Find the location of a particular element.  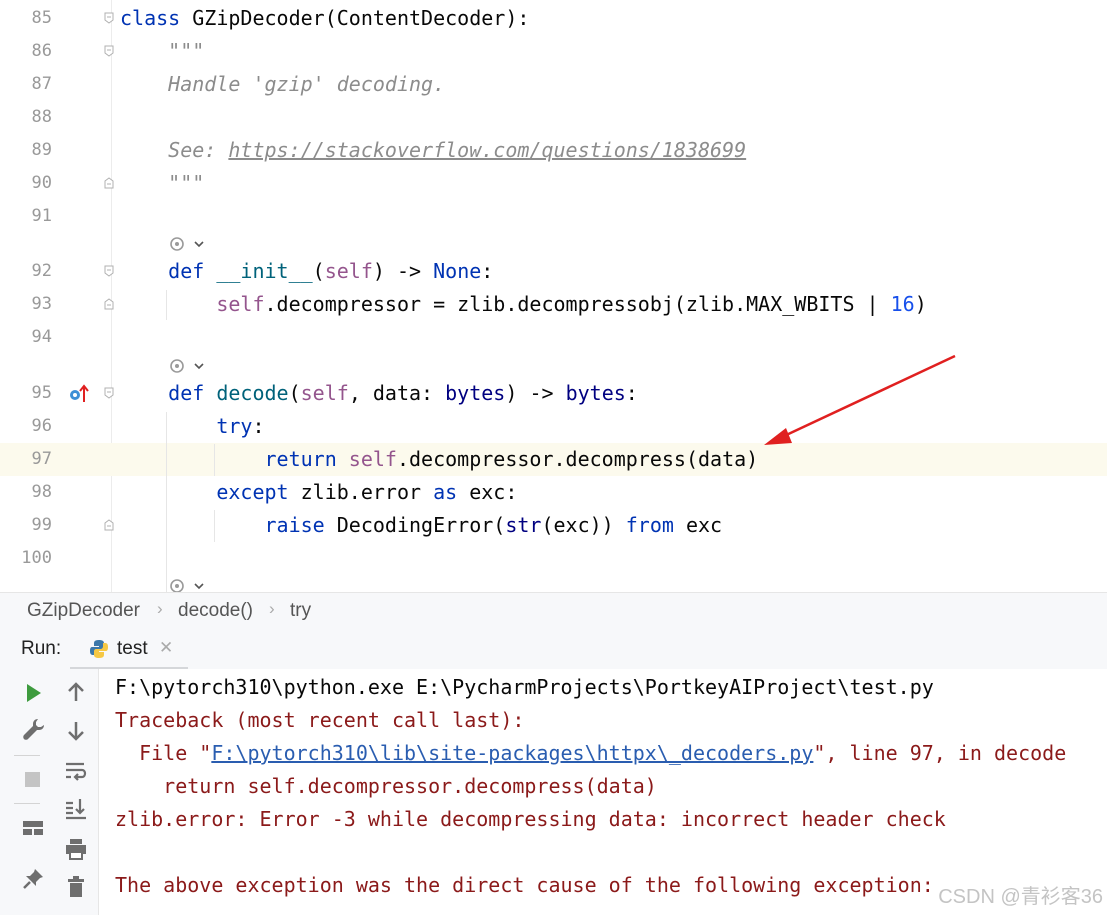

scroll-to-end-icon is located at coordinates (76, 809).